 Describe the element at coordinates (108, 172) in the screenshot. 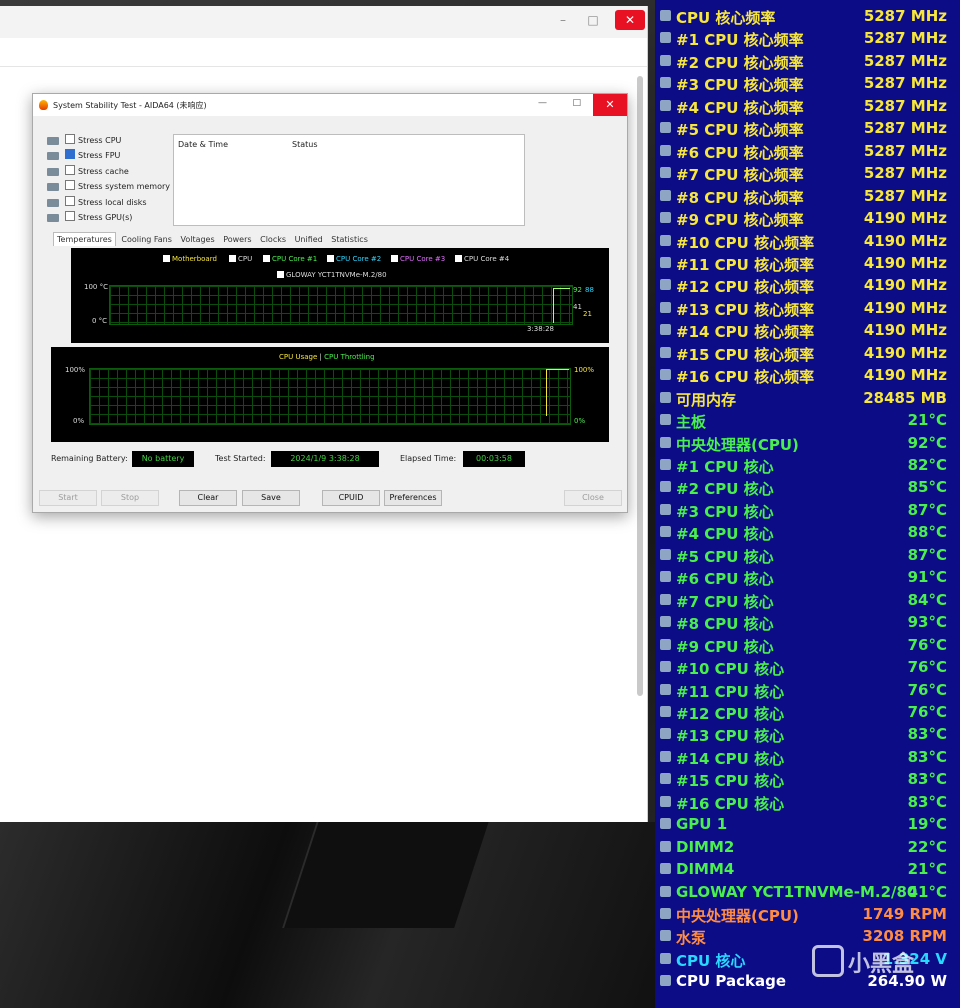

I see `stress-cache-option: Stress cache` at that location.